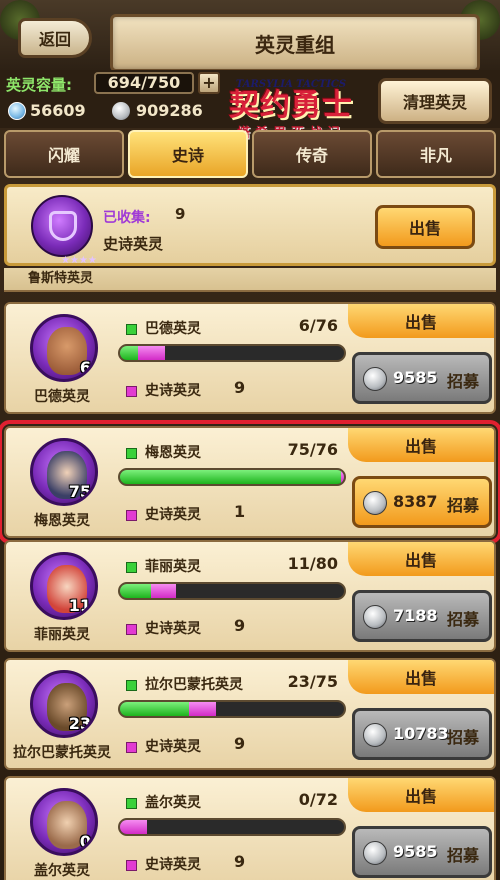  Describe the element at coordinates (133, 244) in the screenshot. I see `collection-name: 史诗英灵` at that location.